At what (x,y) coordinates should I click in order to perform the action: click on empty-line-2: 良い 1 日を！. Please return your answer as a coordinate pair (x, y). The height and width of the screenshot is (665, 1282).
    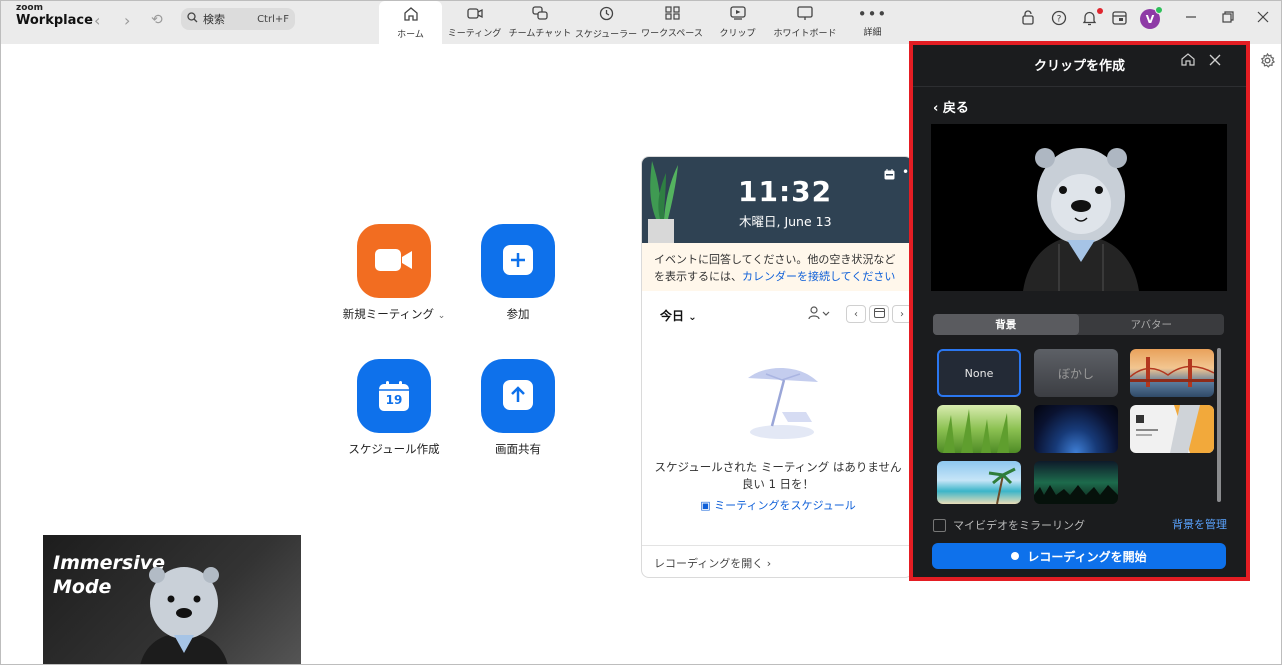
    Looking at the image, I should click on (778, 484).